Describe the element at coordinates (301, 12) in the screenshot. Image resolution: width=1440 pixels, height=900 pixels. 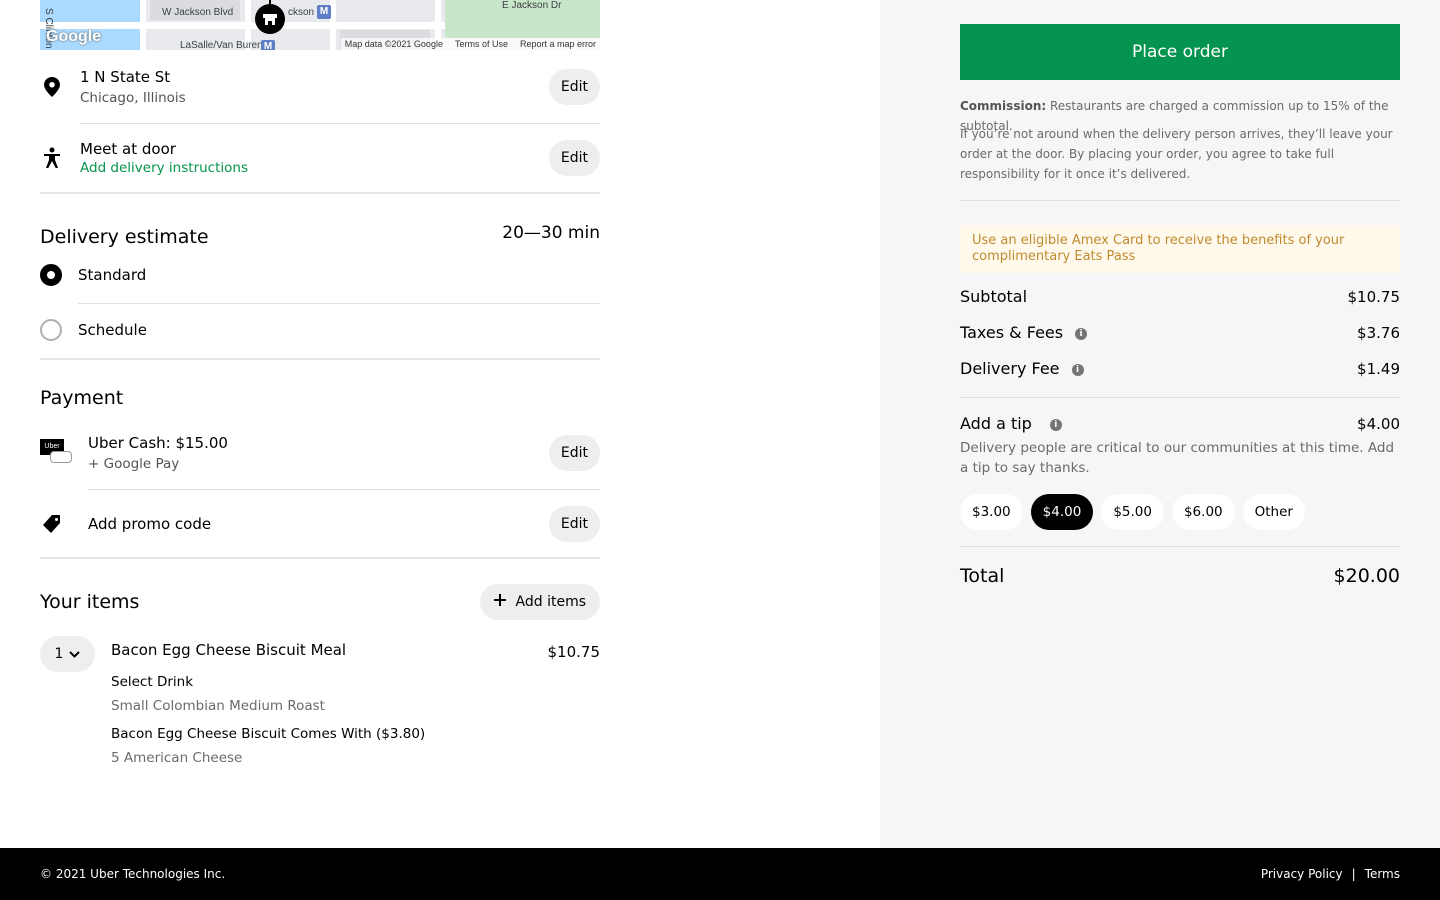
I see `map-street-label: ckson` at that location.